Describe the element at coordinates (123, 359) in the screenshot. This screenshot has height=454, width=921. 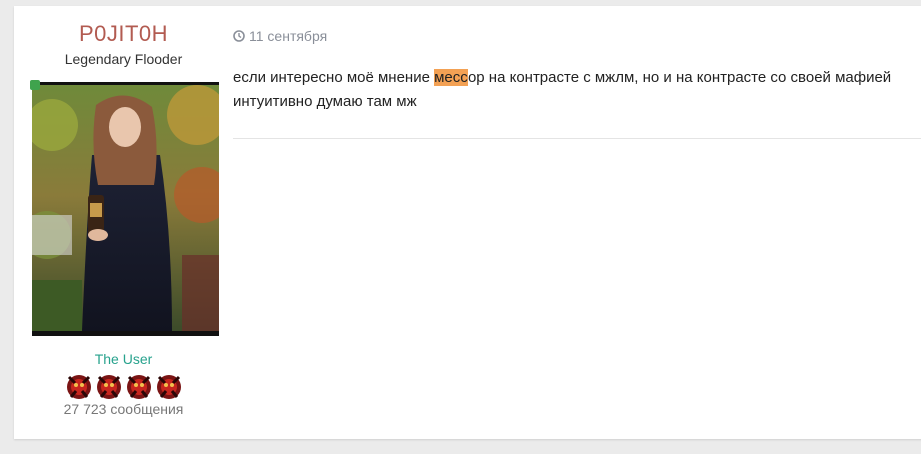
I see `author-group: The User` at that location.